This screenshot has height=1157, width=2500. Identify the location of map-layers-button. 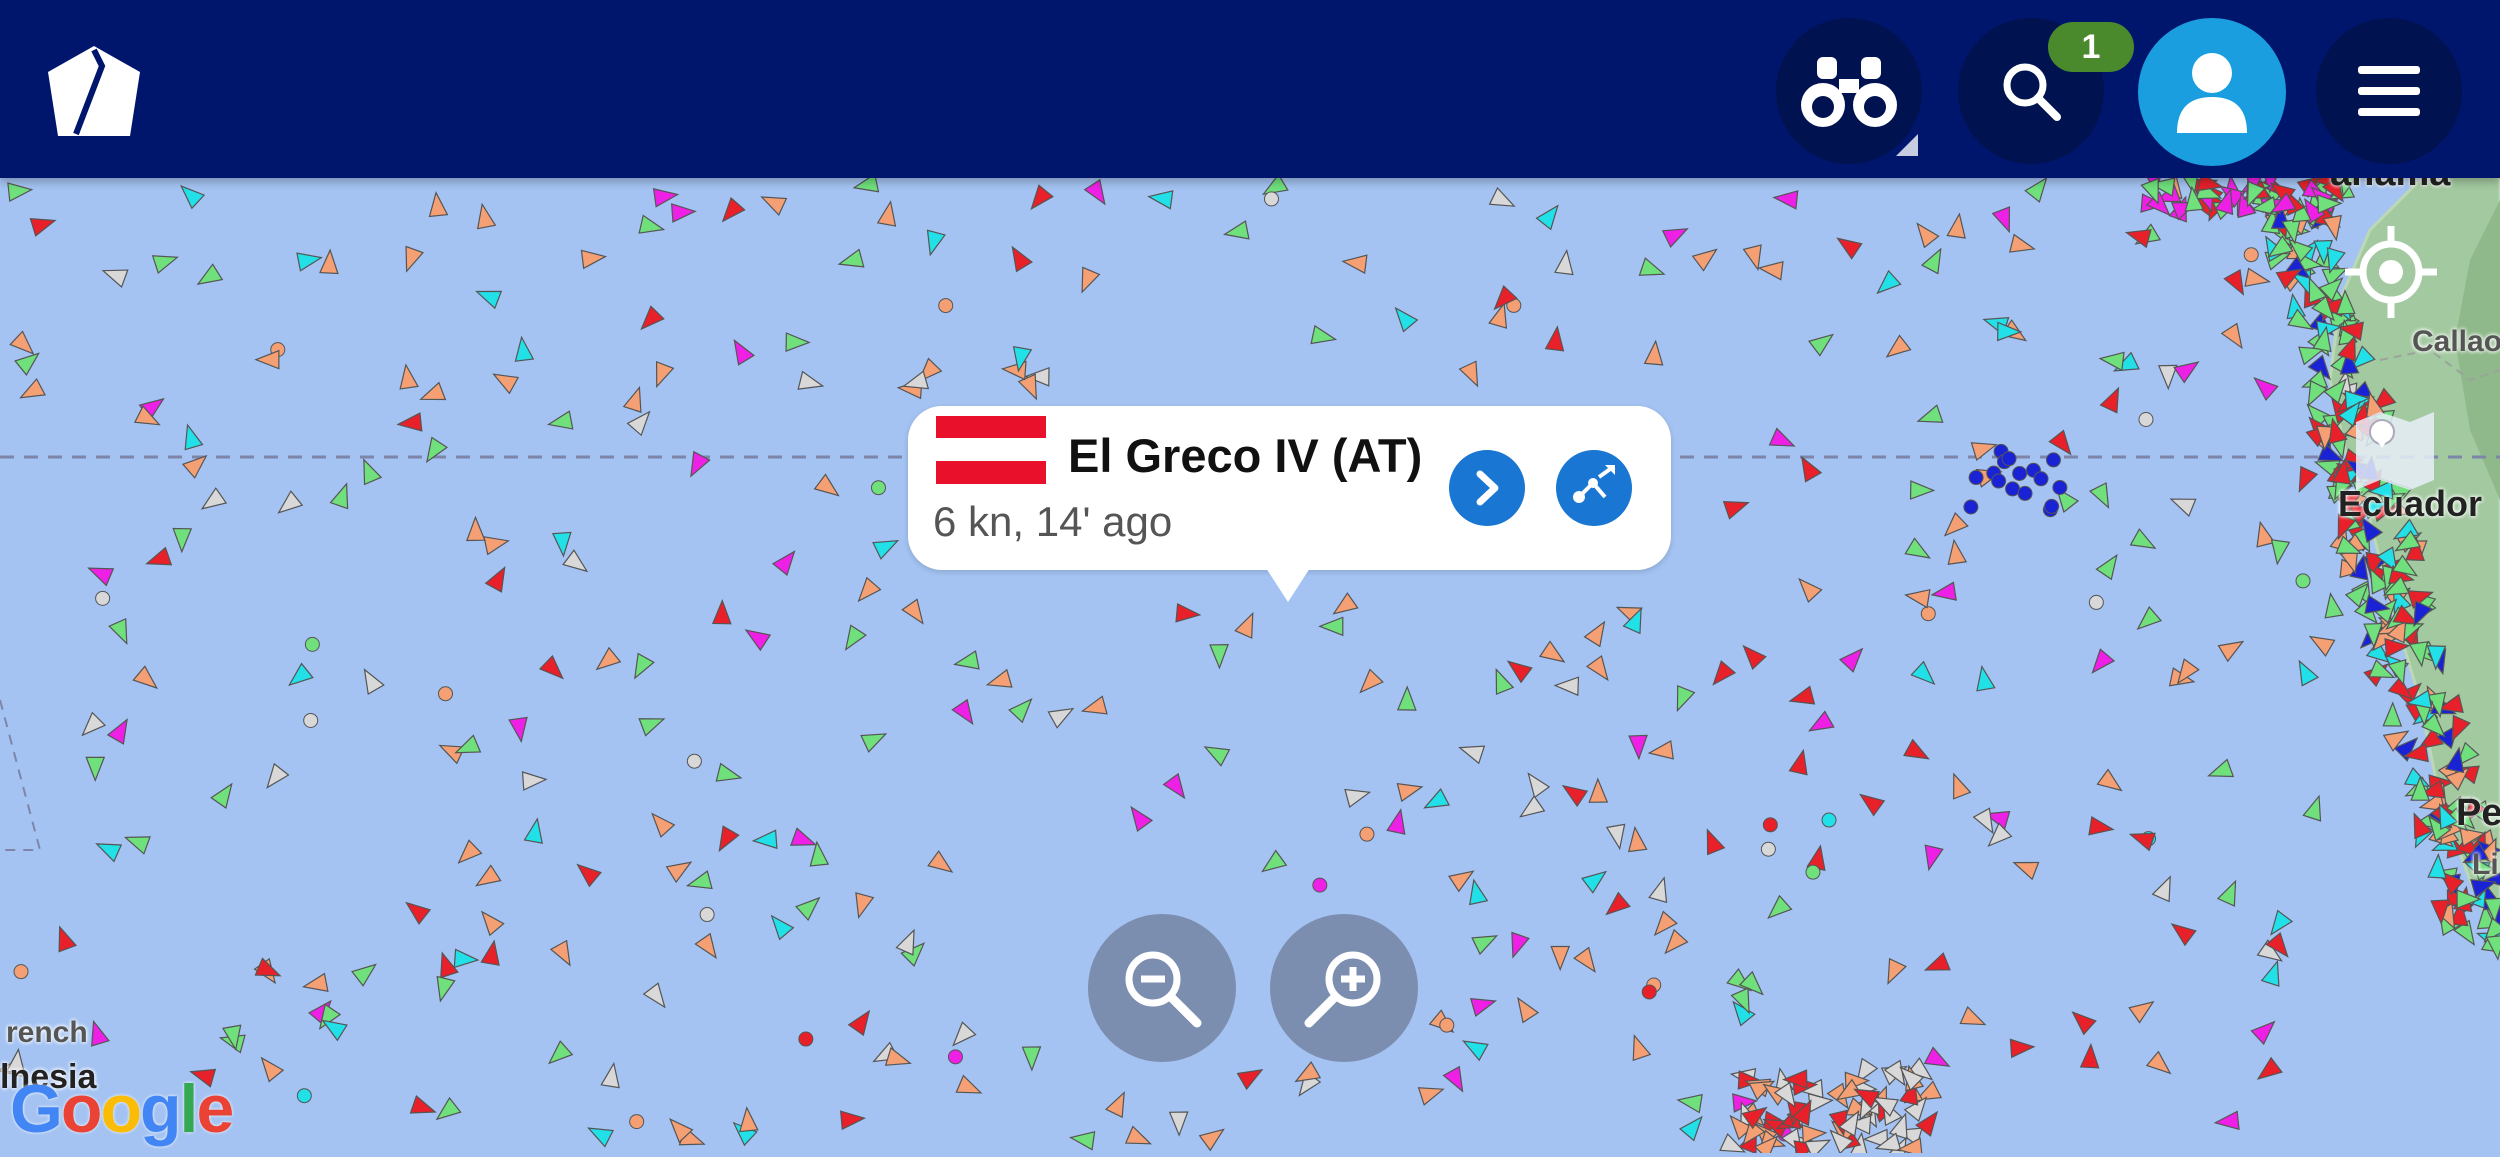
(2395, 450).